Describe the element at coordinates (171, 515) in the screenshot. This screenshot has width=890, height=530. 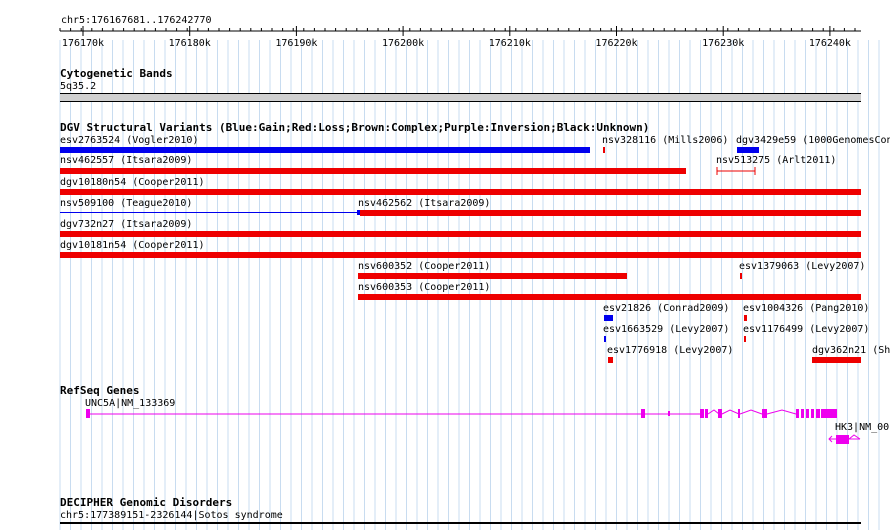
I see `decipher-entry-label: chr5:177389151-2326144|Sotos syndrome` at that location.